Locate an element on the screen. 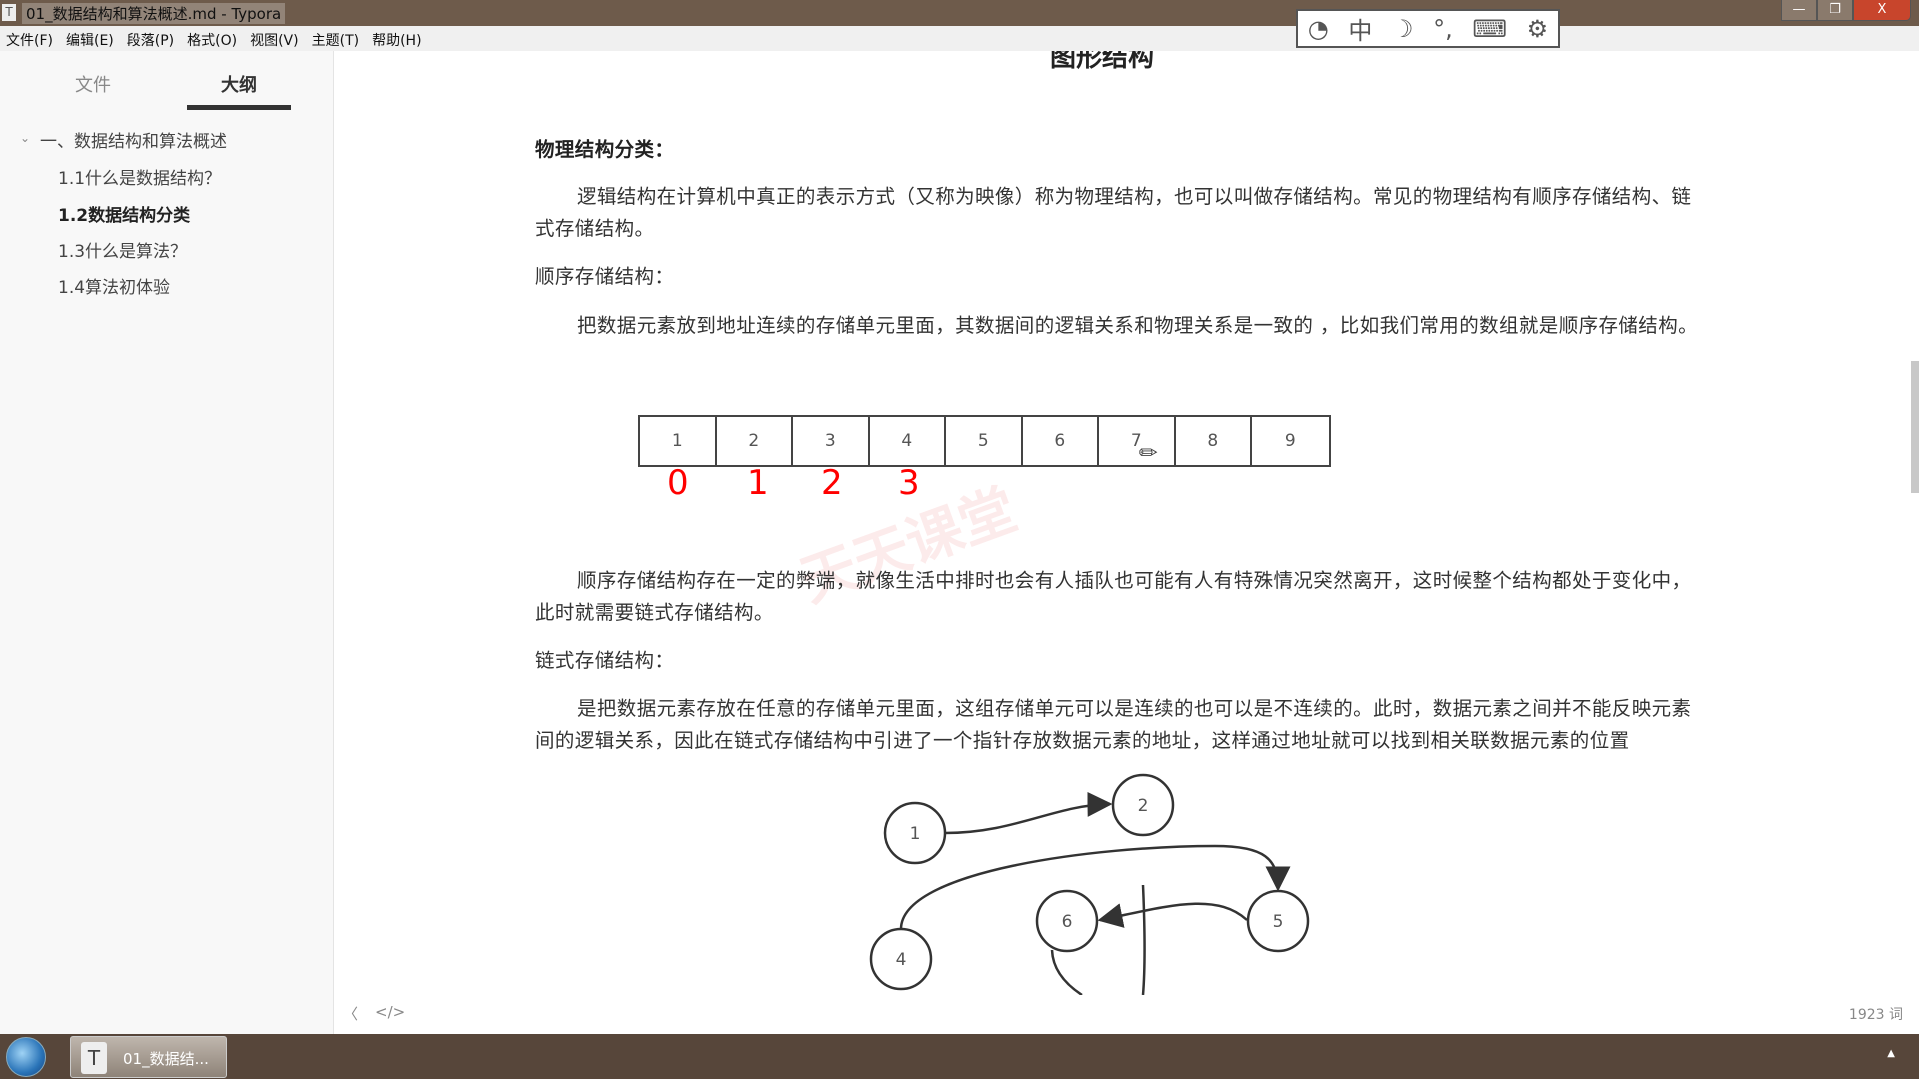 Image resolution: width=1919 pixels, height=1079 pixels. minimize-button: — is located at coordinates (1799, 10).